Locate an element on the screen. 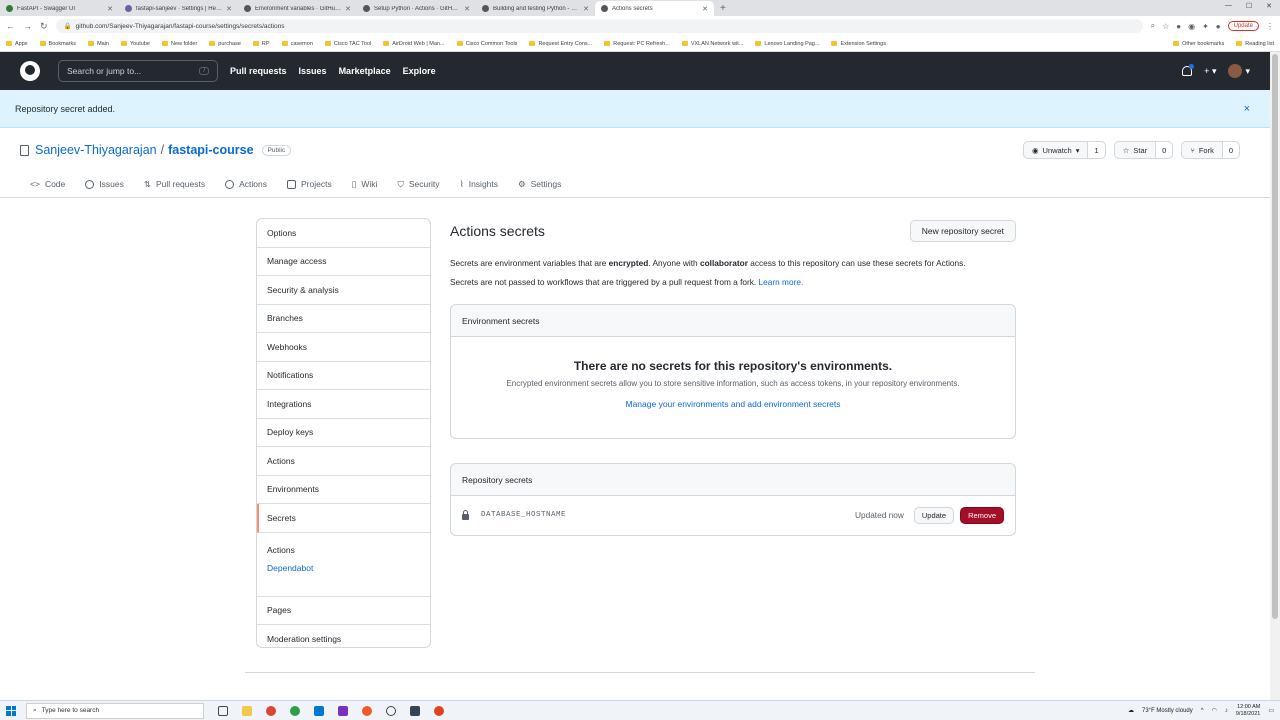 This screenshot has width=1280, height=720. fork-button: ⑂ Fork 0 is located at coordinates (1210, 150).